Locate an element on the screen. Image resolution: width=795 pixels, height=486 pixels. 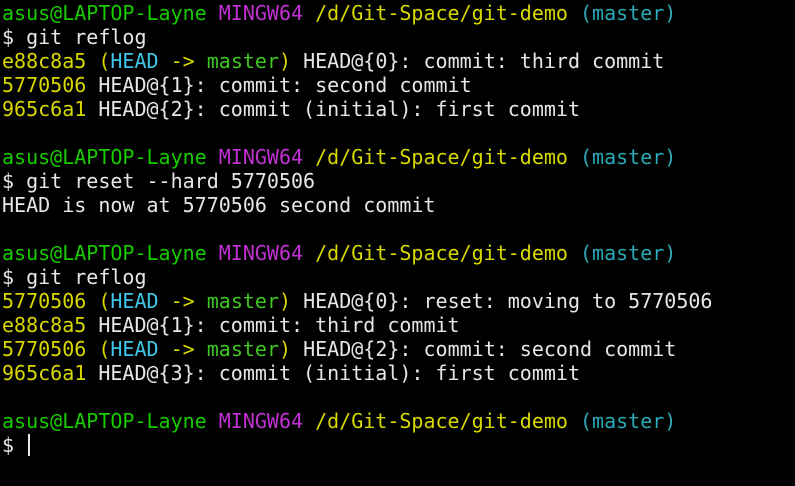
reflog-text: HEAD@{3}: commit (initial): first commit is located at coordinates (333, 373).